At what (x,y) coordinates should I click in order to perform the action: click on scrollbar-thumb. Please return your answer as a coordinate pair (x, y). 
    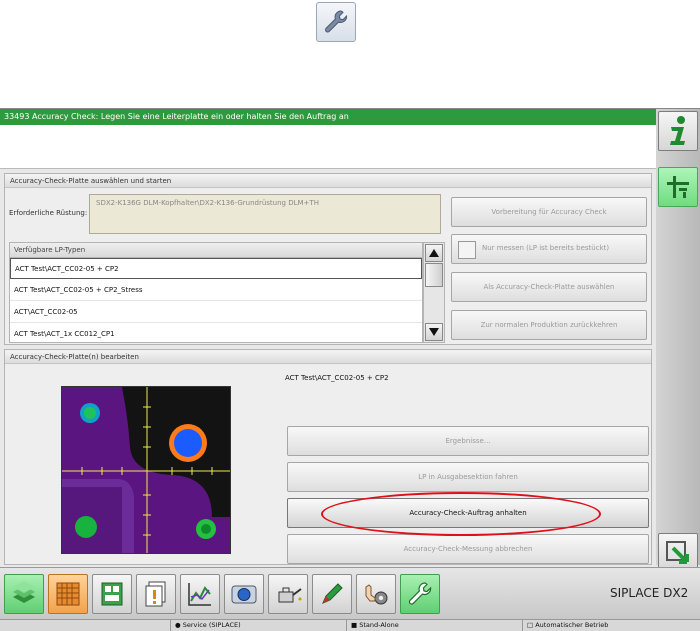
    Looking at the image, I should click on (434, 275).